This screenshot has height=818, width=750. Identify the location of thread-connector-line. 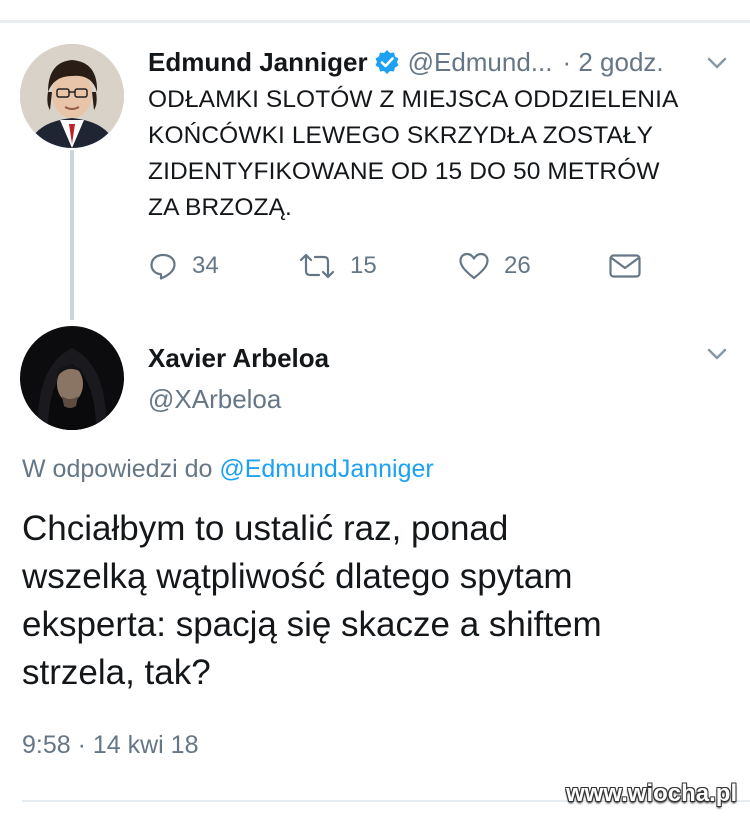
(72, 235).